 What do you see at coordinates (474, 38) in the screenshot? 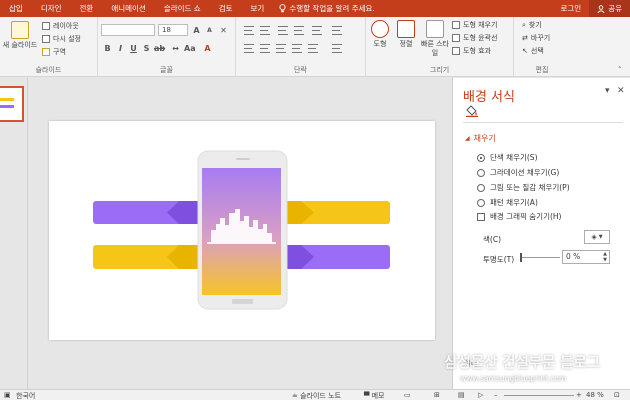
I see `shape-outline-button: 도형 윤곽선` at bounding box center [474, 38].